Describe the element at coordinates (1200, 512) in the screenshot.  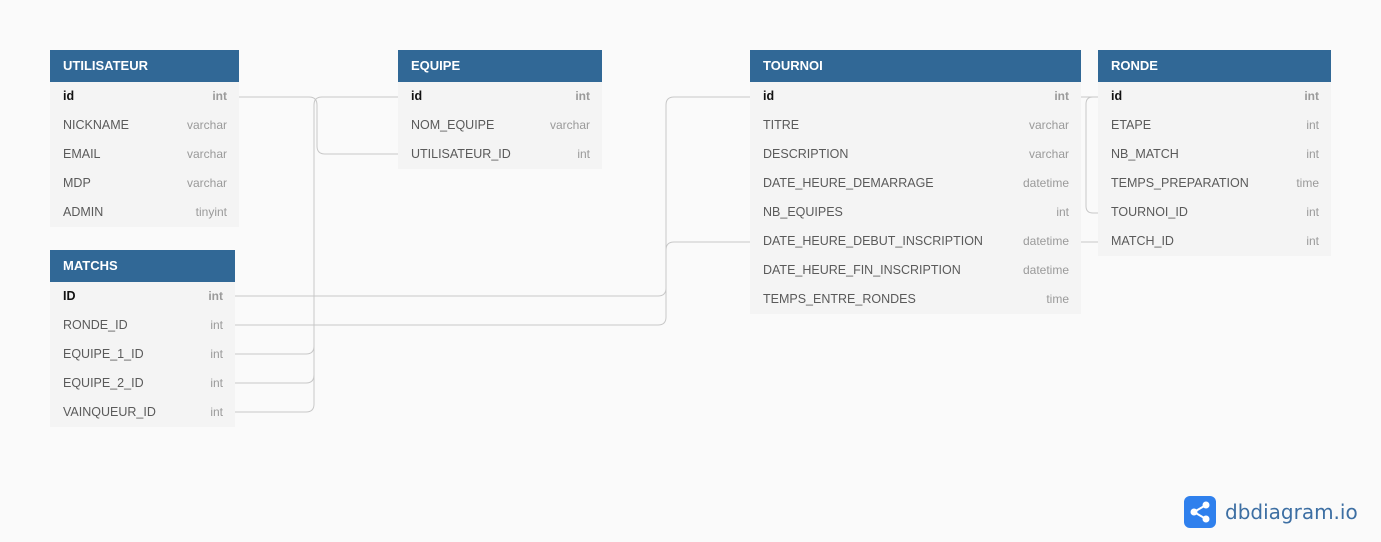
I see `share-nodes-icon` at that location.